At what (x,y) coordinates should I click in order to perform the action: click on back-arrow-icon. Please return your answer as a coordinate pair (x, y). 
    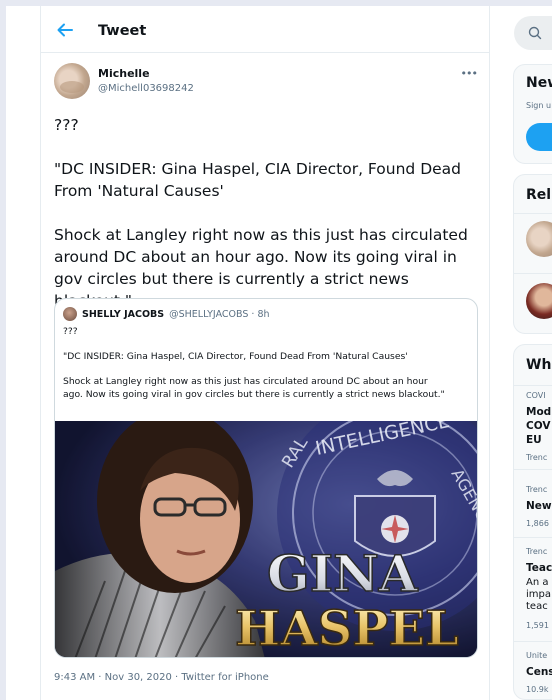
    Looking at the image, I should click on (65, 30).